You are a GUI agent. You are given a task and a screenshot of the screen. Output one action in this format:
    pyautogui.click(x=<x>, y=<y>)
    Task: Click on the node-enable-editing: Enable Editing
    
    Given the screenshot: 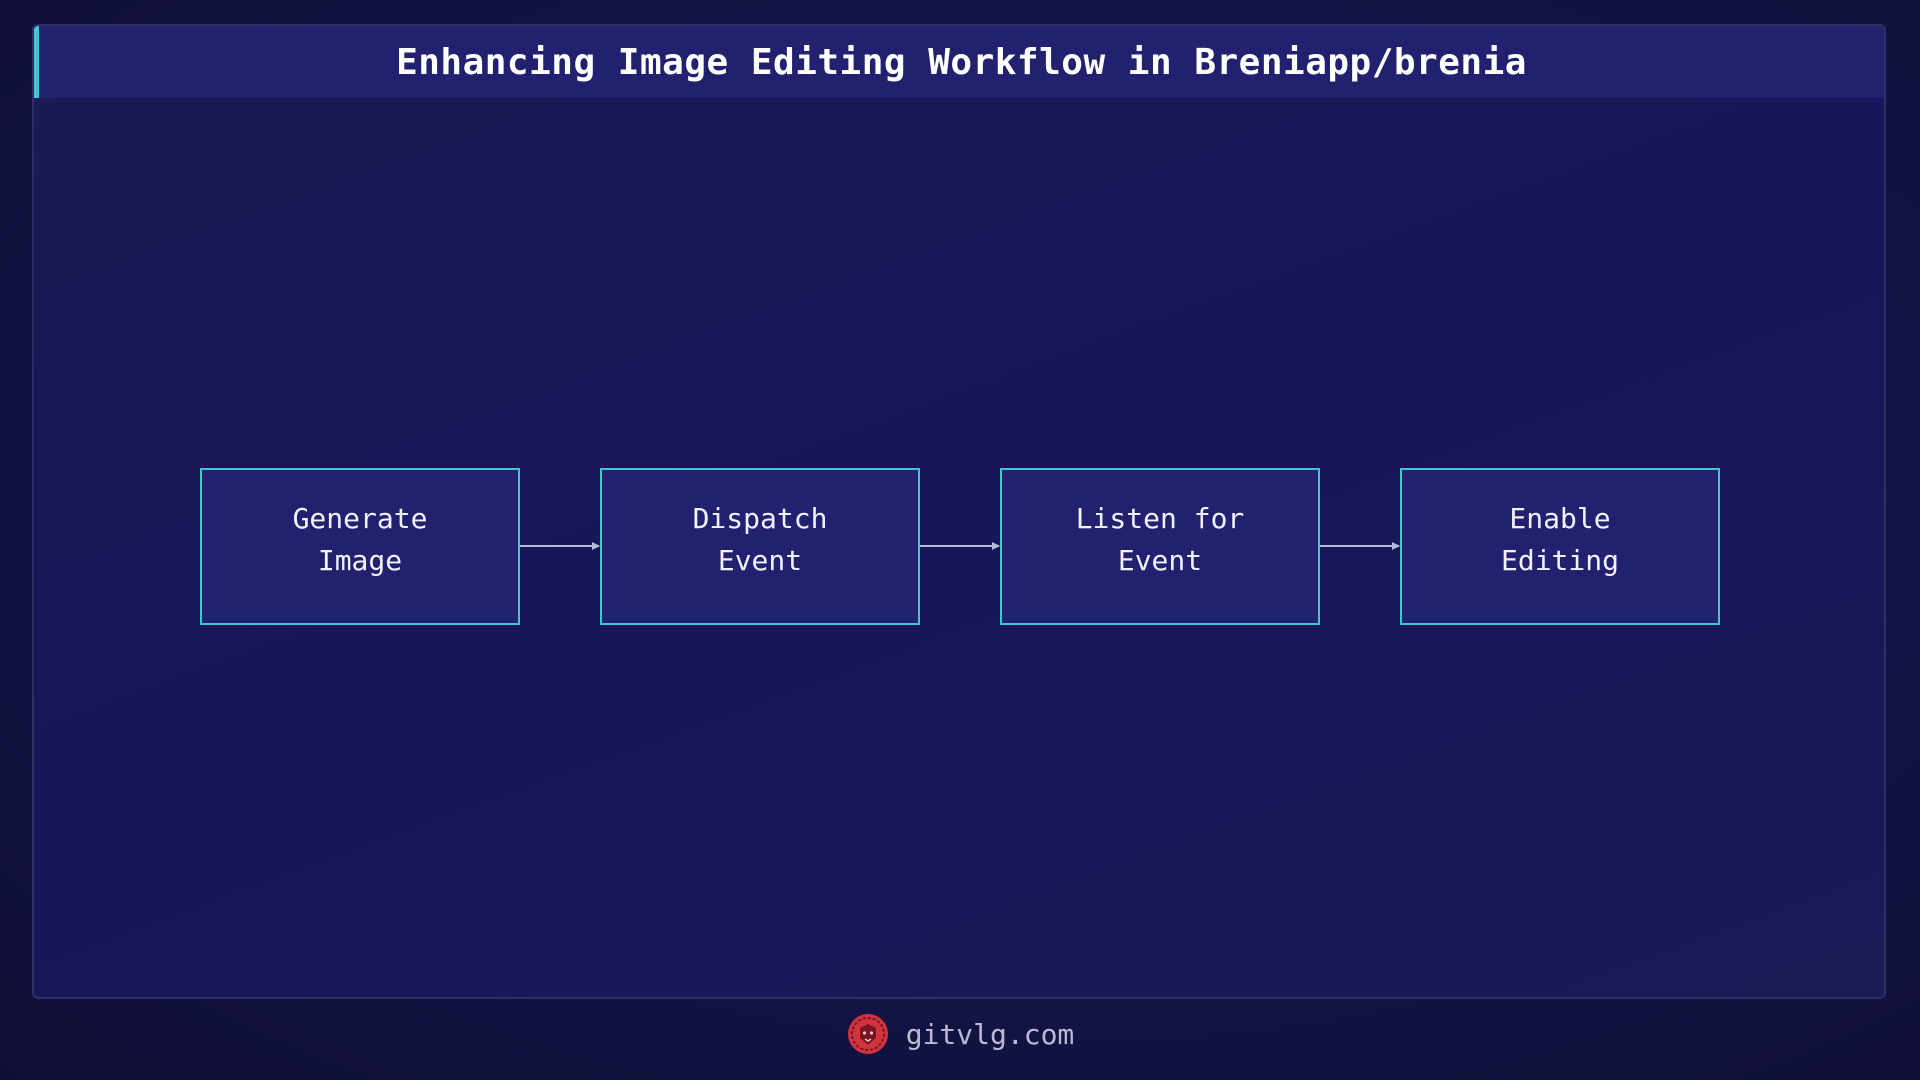 What is the action you would take?
    pyautogui.click(x=1560, y=546)
    